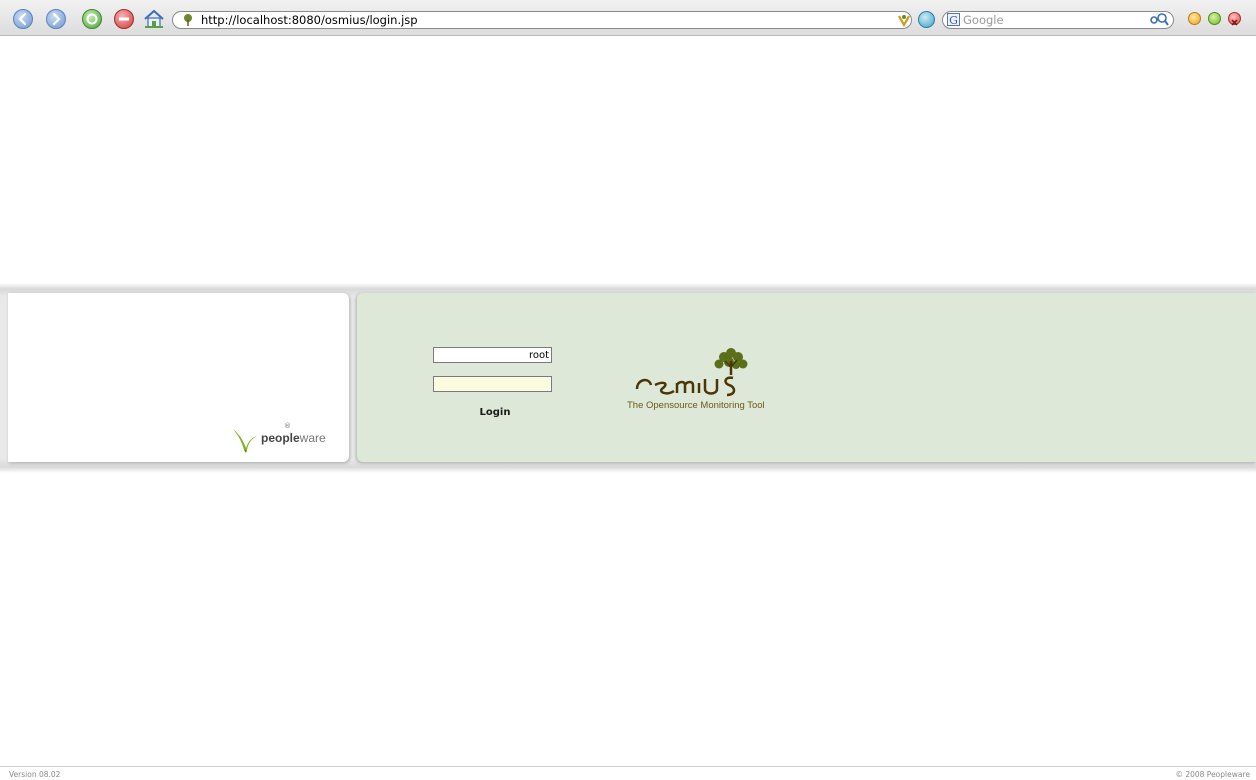 This screenshot has height=780, width=1256. I want to click on version-label: Version 08.02, so click(35, 774).